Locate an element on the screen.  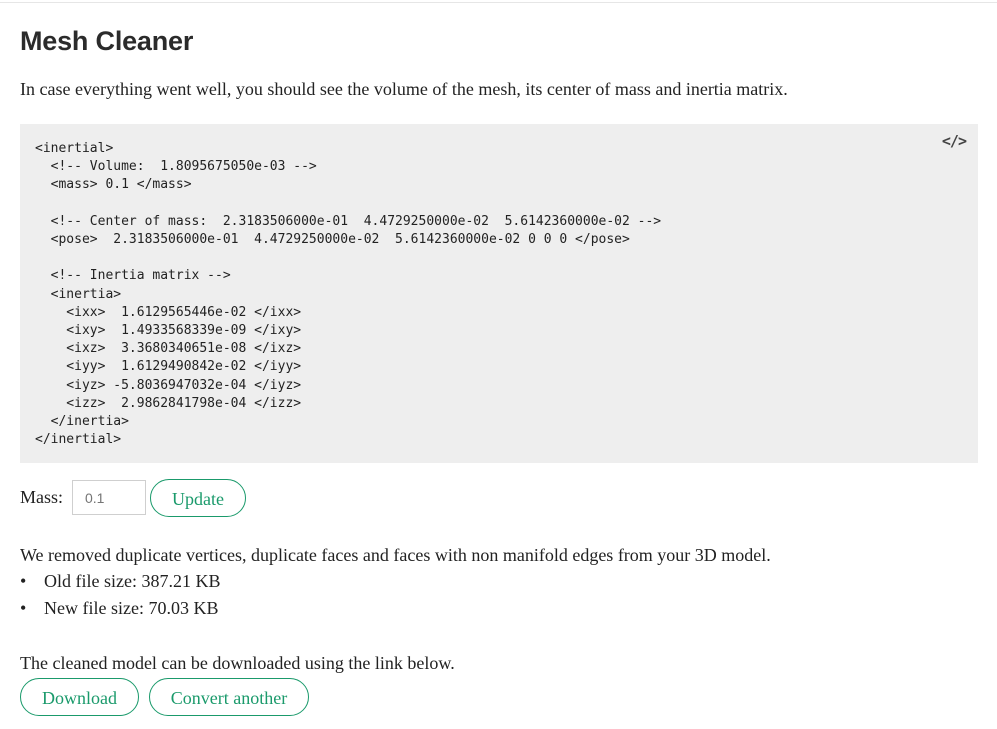
new-file-size: New file size: 70.03 KB is located at coordinates (131, 608).